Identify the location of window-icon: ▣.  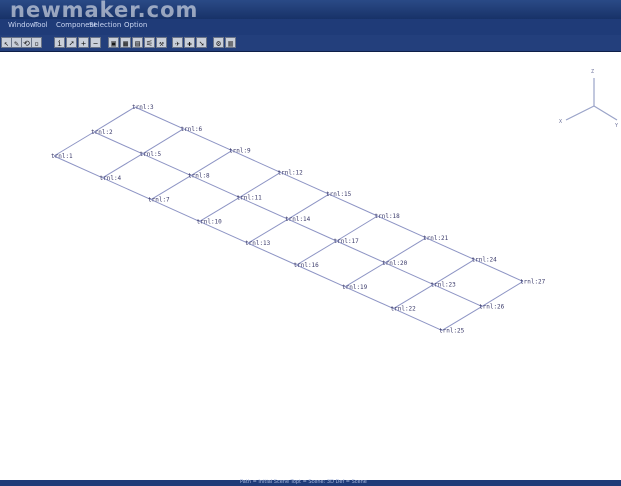
(113, 42).